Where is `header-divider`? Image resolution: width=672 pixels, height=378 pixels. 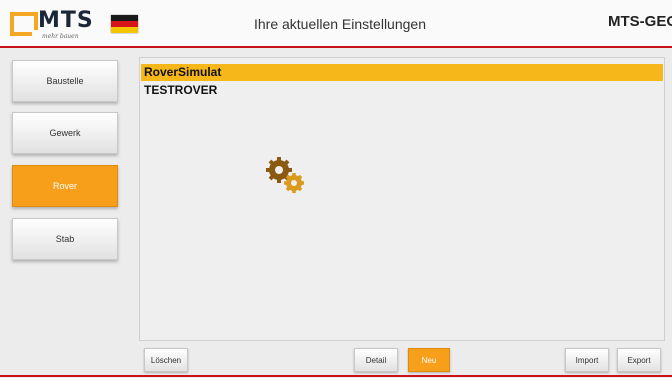 header-divider is located at coordinates (336, 47).